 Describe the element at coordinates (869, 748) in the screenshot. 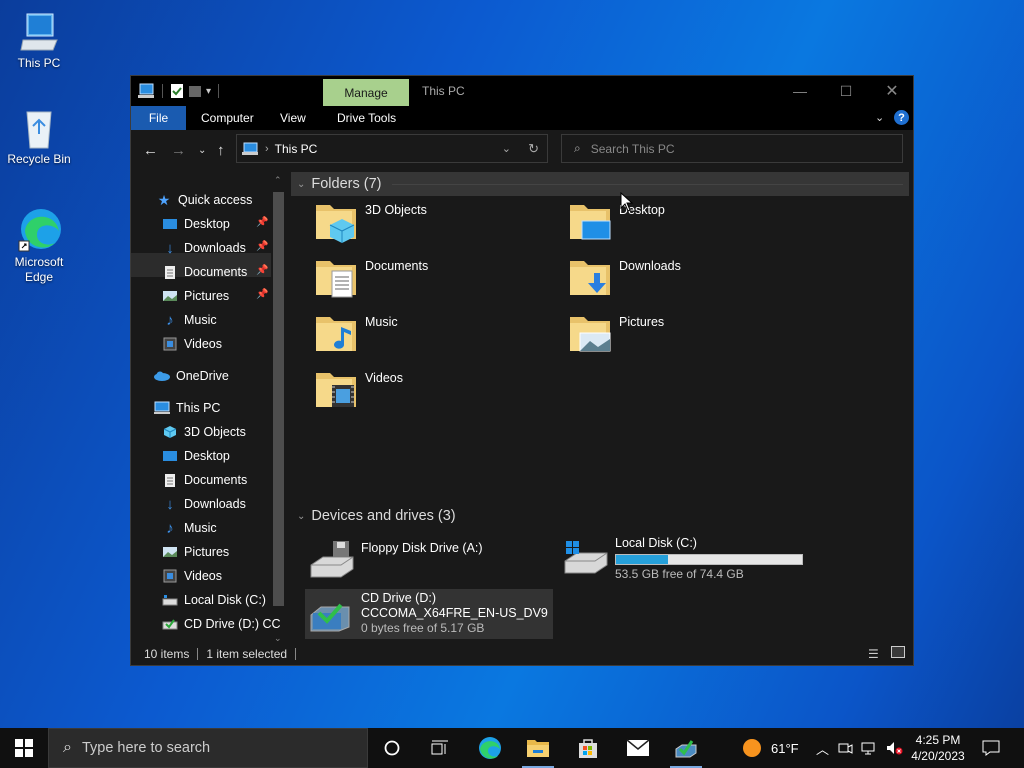

I see `network-icon` at that location.